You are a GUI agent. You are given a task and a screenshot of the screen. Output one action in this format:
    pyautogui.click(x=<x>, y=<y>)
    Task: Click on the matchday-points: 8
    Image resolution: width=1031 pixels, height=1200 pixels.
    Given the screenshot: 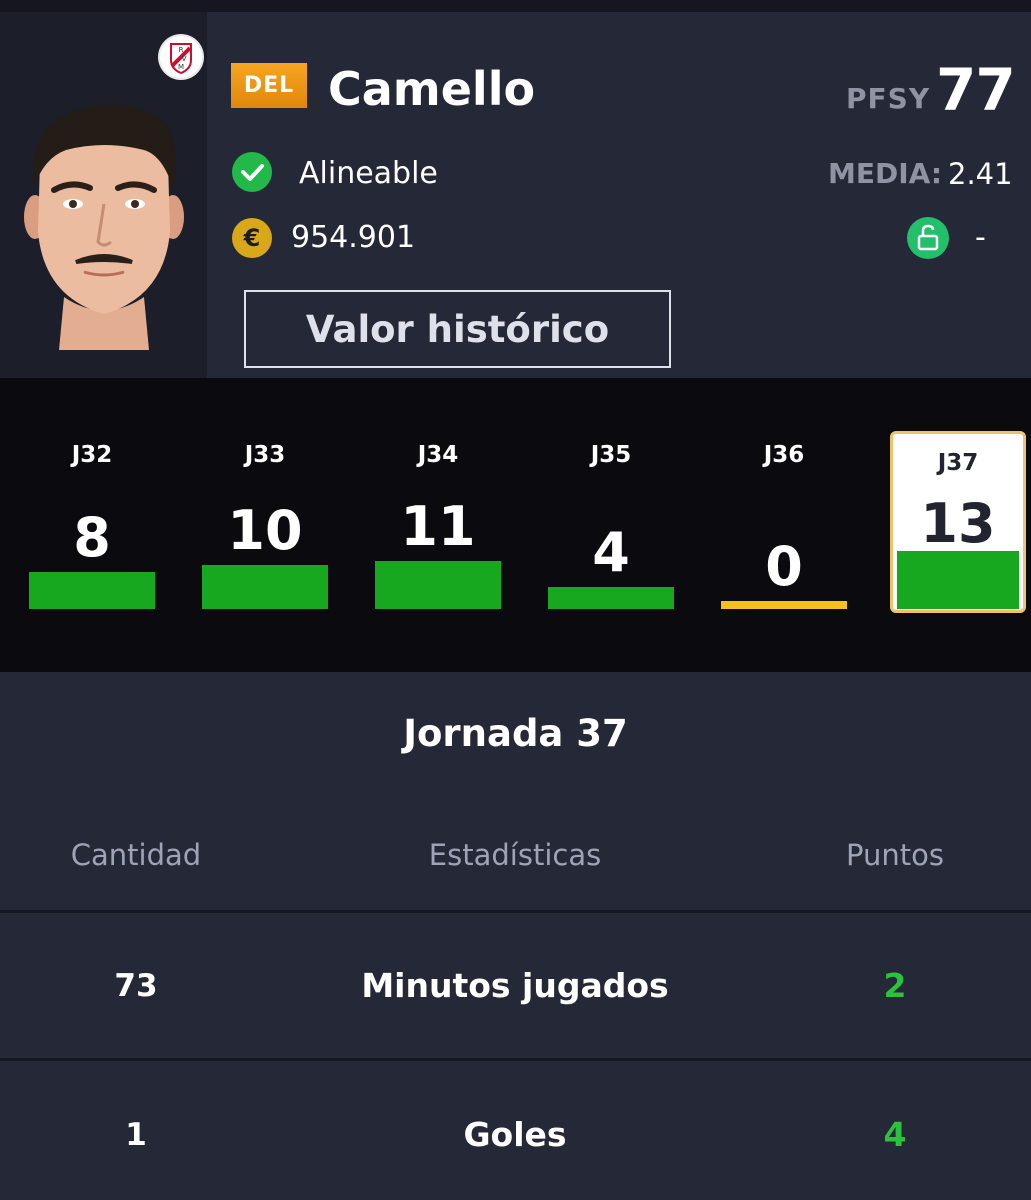 What is the action you would take?
    pyautogui.click(x=92, y=538)
    